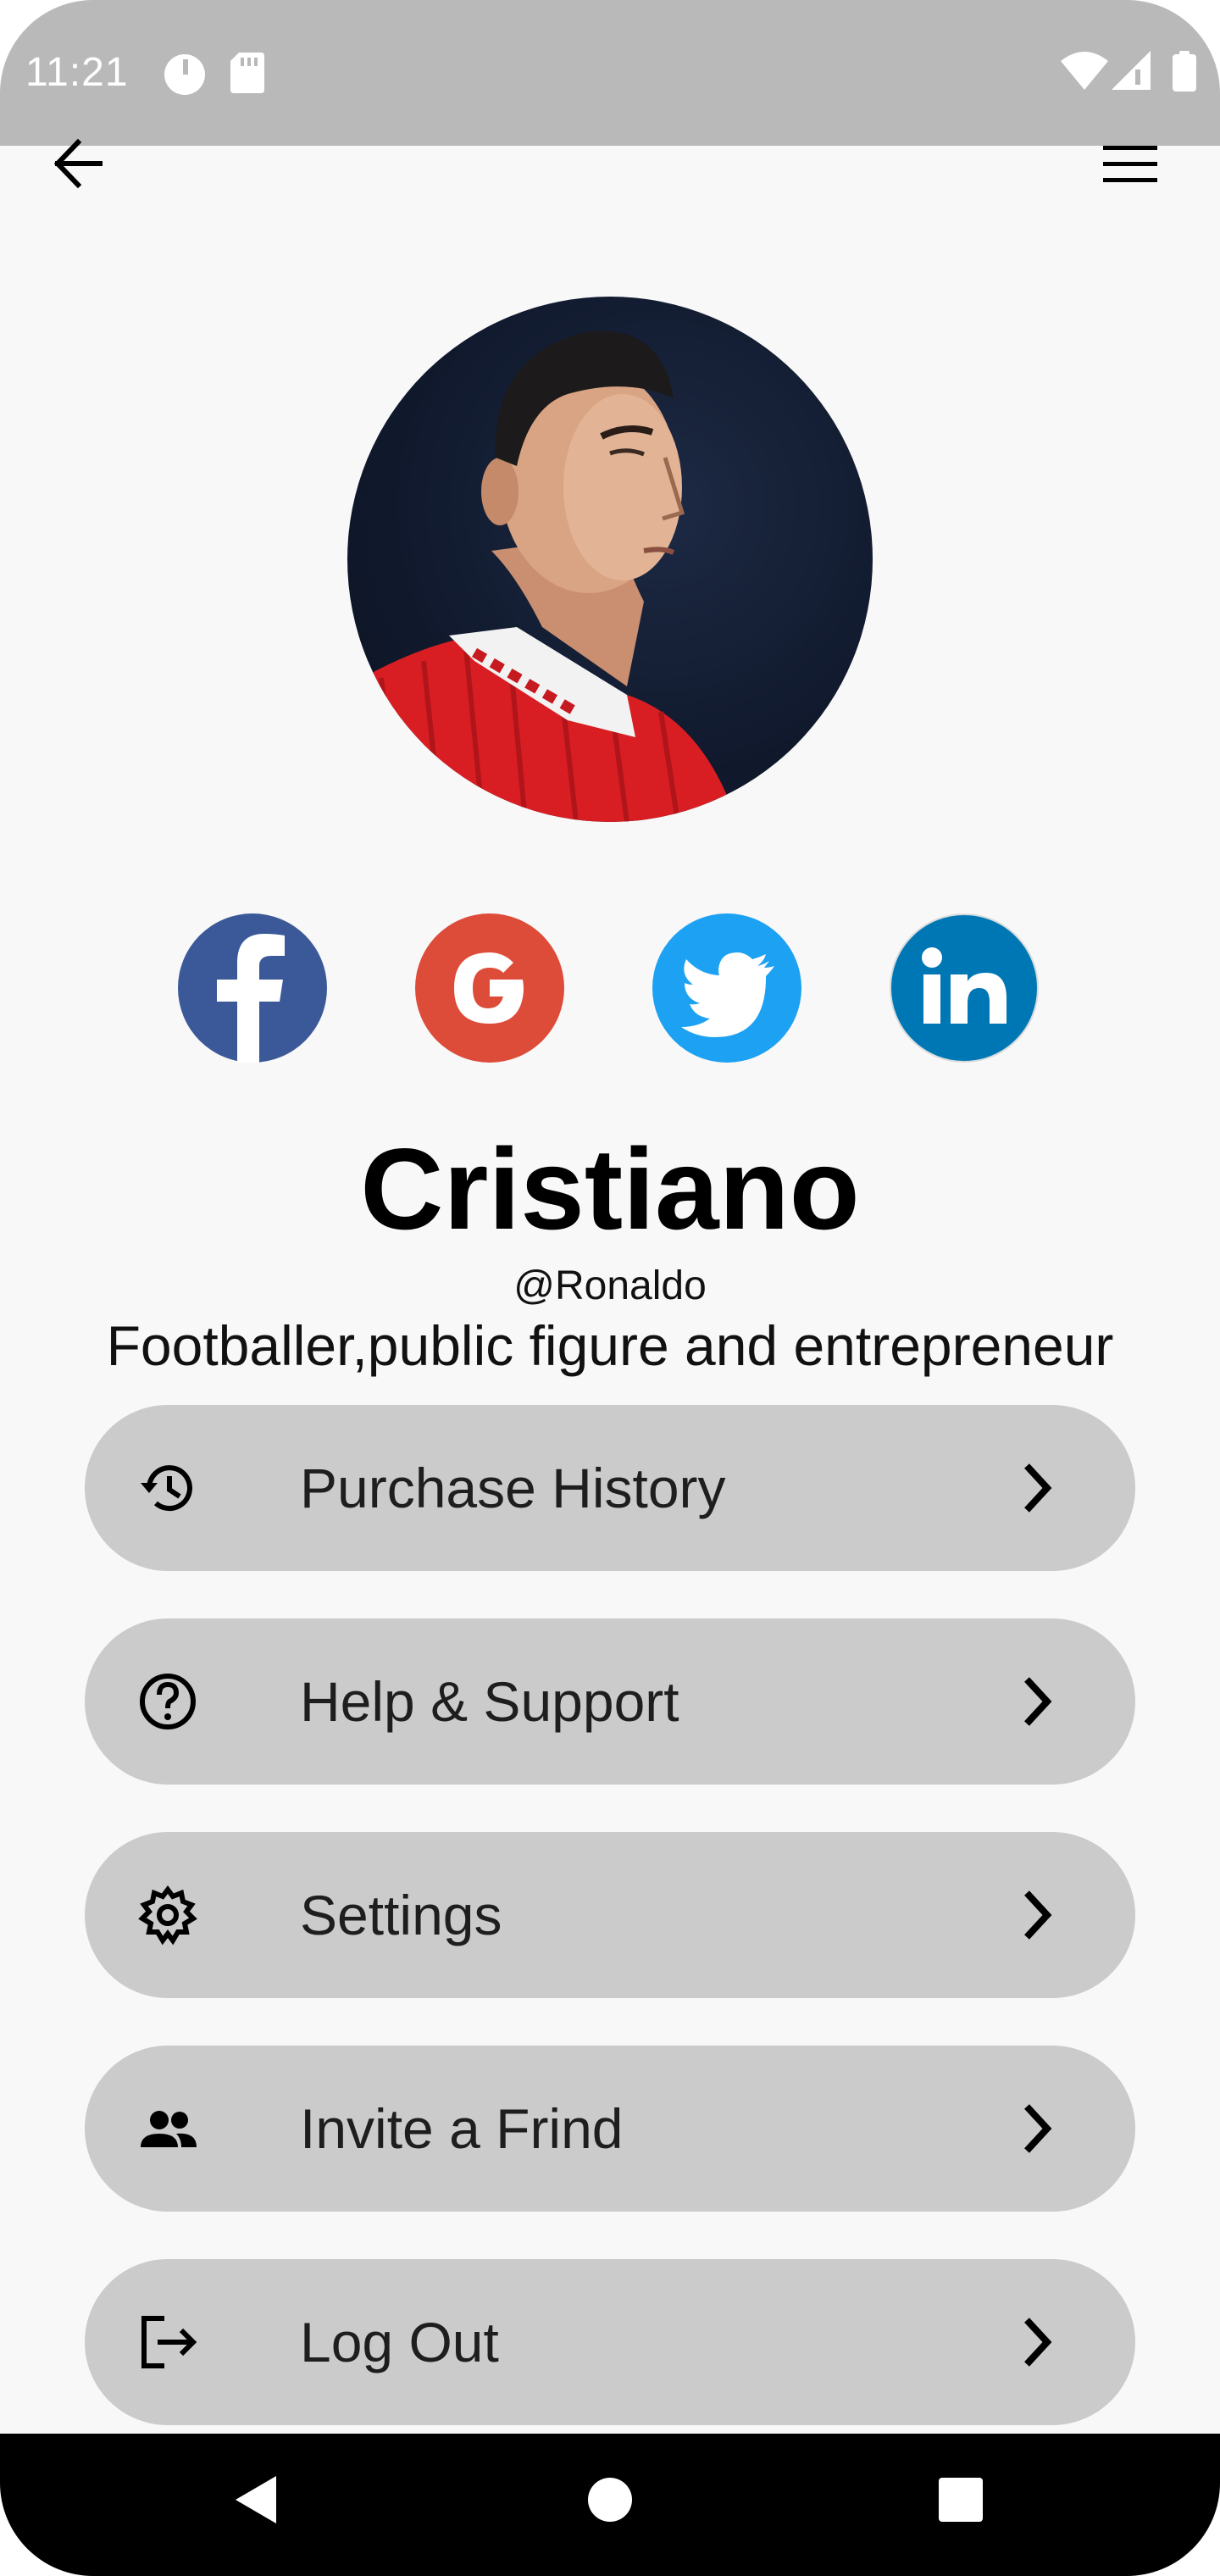 The height and width of the screenshot is (2576, 1220). What do you see at coordinates (610, 1188) in the screenshot?
I see `profile-name: Cristiano` at bounding box center [610, 1188].